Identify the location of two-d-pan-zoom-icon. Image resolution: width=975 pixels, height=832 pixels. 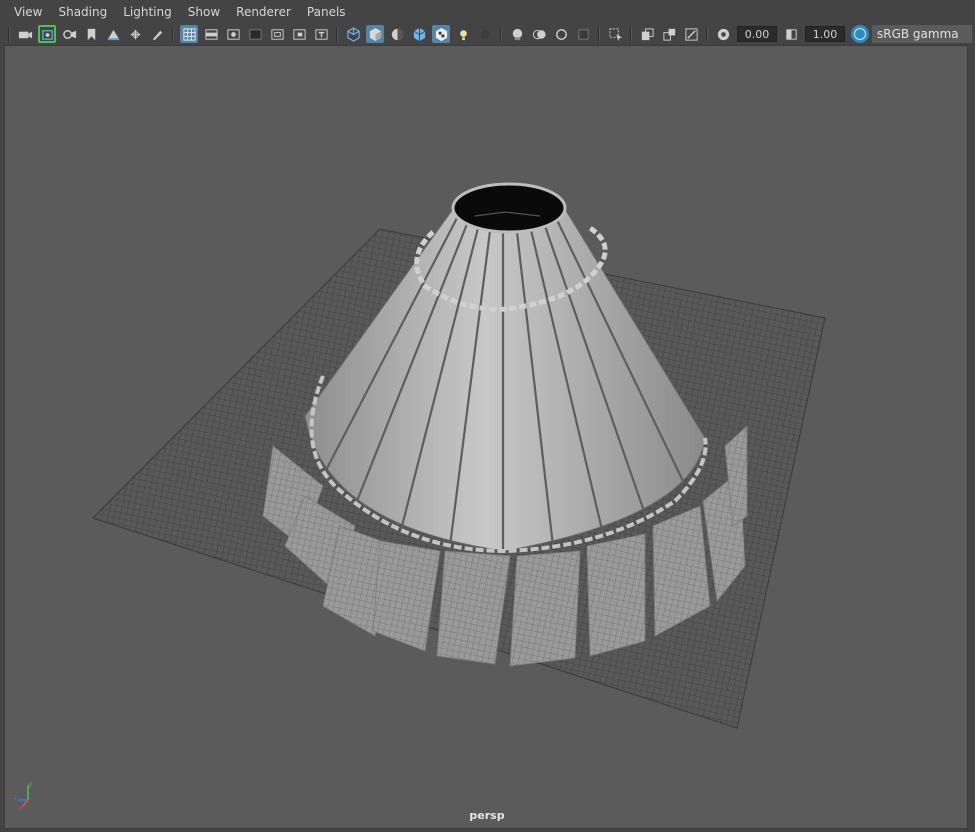
(135, 34).